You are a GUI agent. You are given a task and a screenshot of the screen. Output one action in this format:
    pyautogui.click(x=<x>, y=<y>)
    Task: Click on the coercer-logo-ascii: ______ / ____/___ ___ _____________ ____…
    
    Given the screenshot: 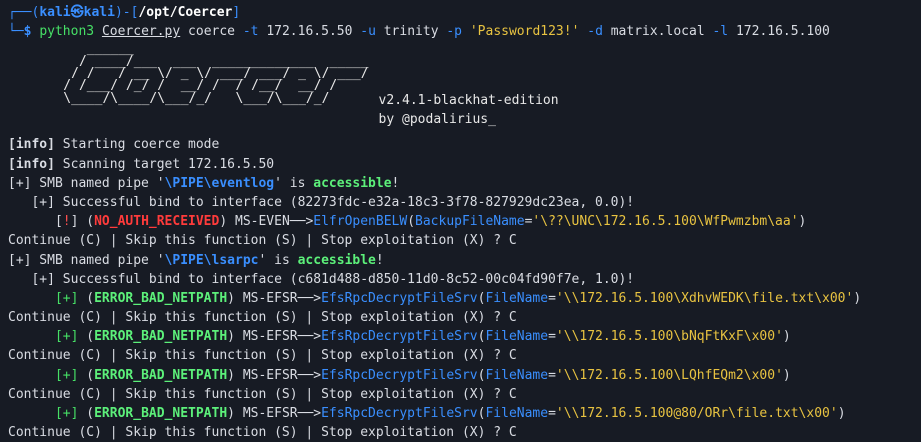 What is the action you would take?
    pyautogui.click(x=216, y=73)
    